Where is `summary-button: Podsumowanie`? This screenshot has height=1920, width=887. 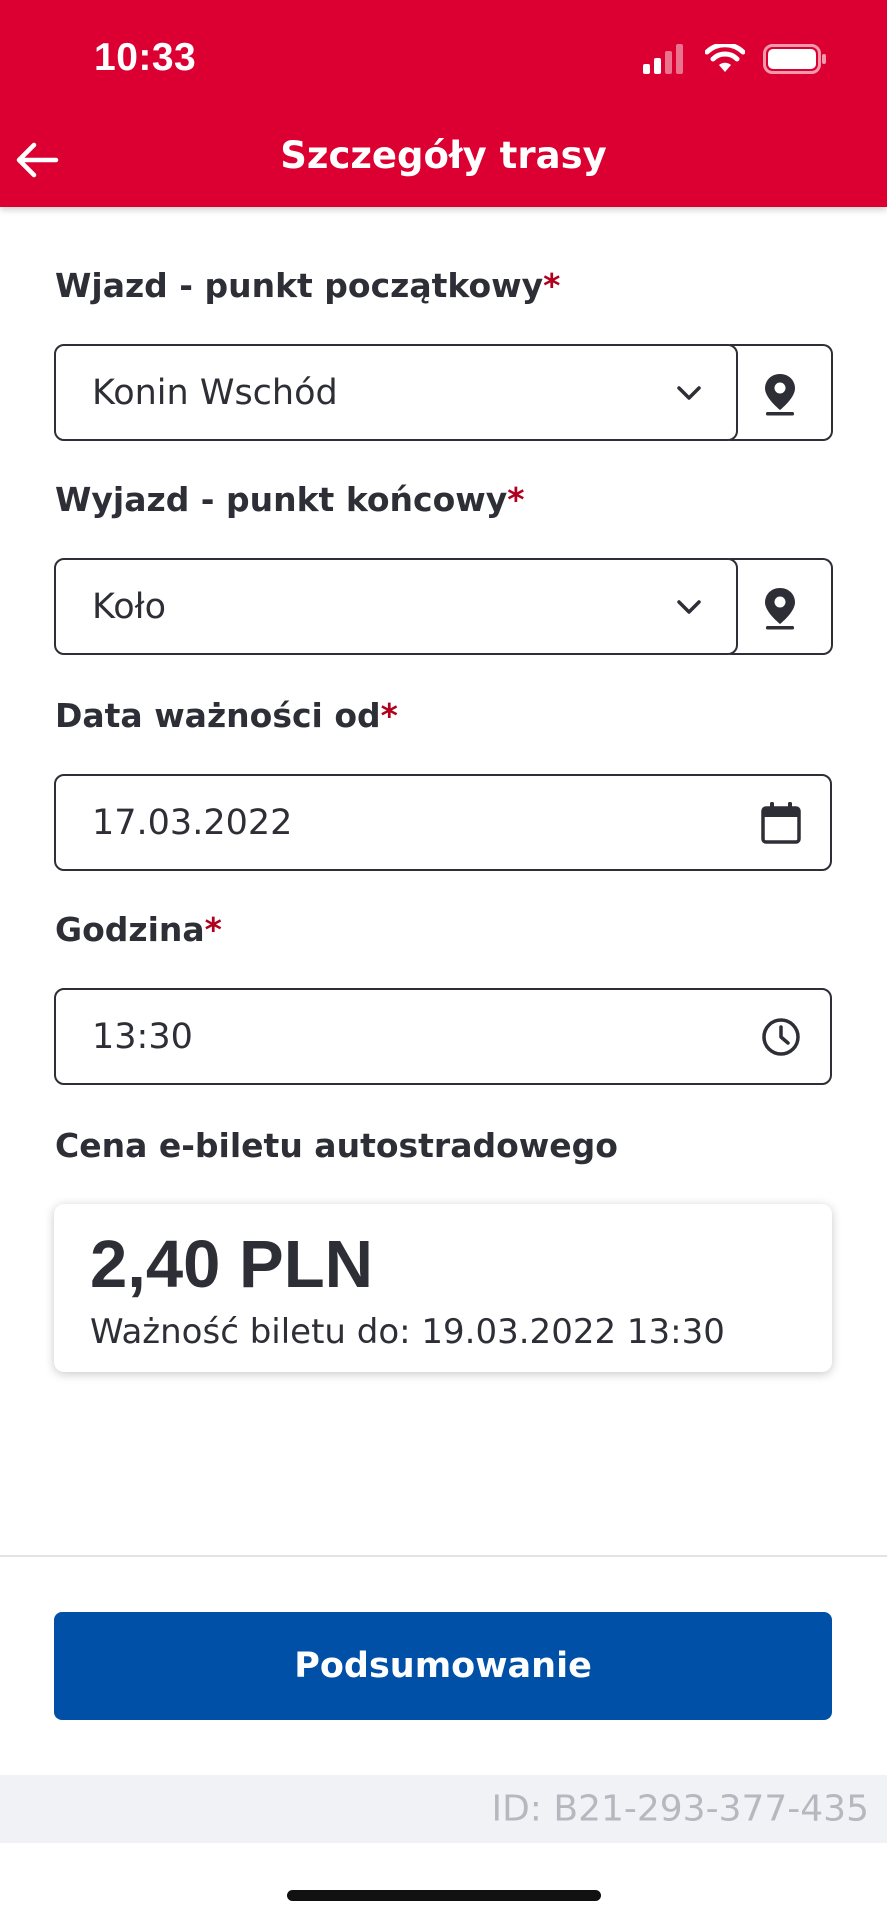
summary-button: Podsumowanie is located at coordinates (443, 1666).